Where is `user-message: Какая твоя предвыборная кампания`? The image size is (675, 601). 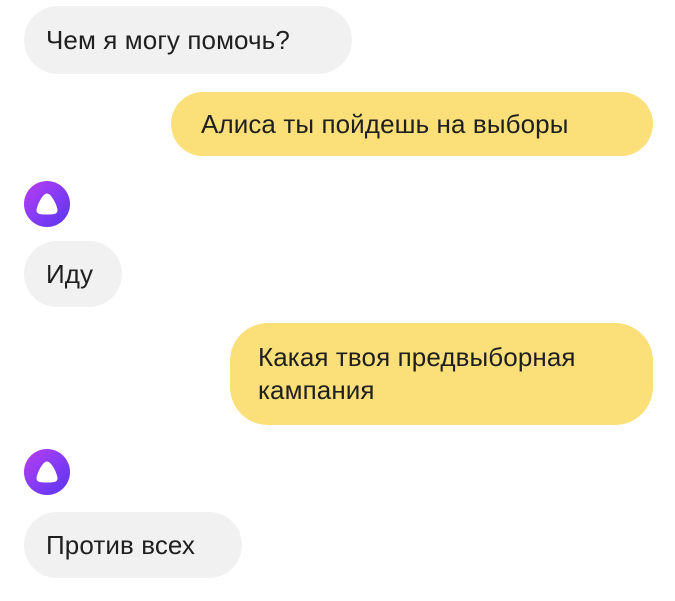 user-message: Какая твоя предвыборная кампания is located at coordinates (441, 374).